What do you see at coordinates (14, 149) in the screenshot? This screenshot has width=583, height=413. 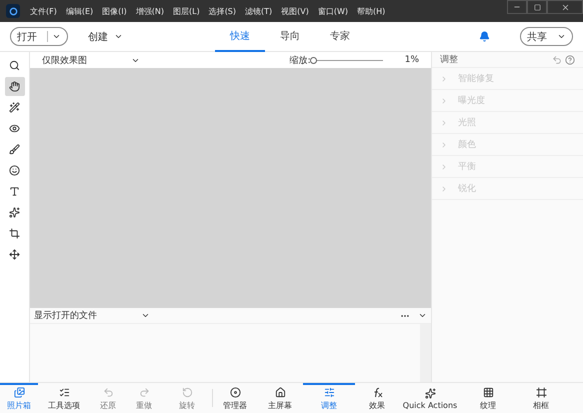 I see `brush-icon` at bounding box center [14, 149].